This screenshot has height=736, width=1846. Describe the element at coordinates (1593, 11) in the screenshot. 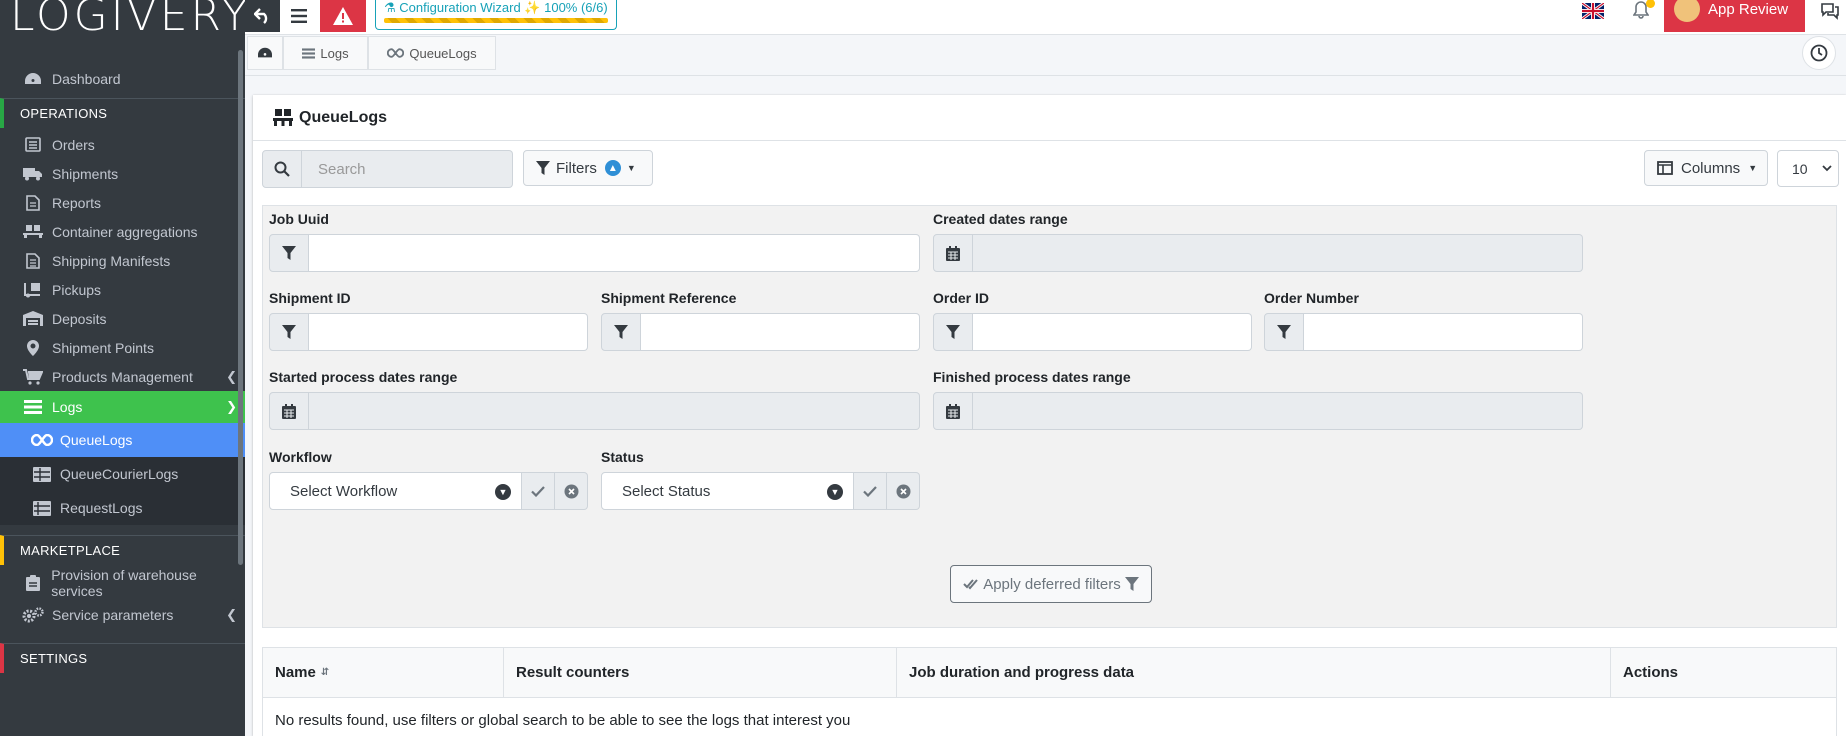

I see `uk-flag-icon` at that location.